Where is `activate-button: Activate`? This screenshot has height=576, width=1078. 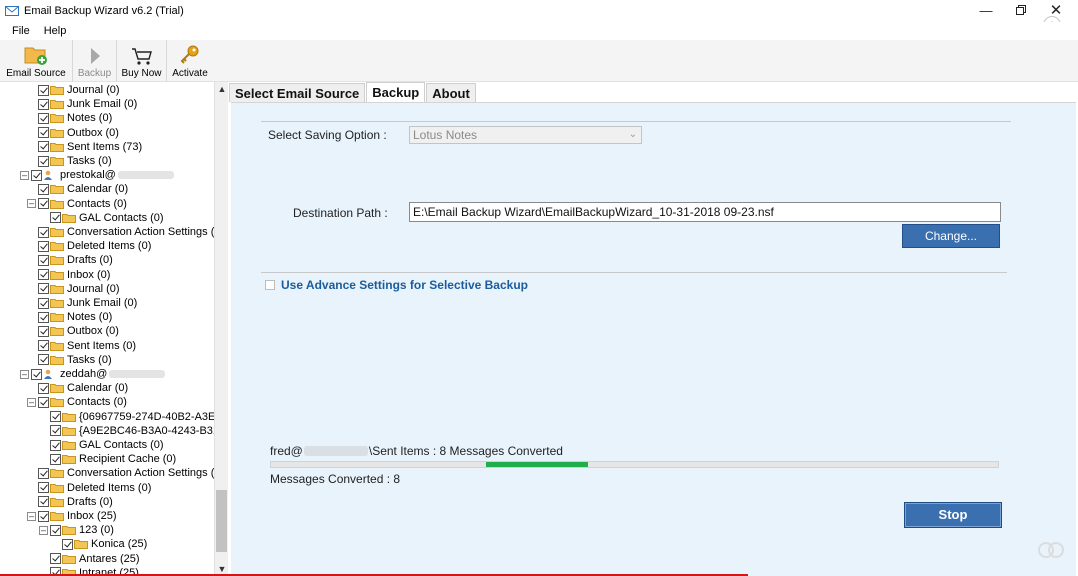
activate-button: Activate is located at coordinates (190, 61).